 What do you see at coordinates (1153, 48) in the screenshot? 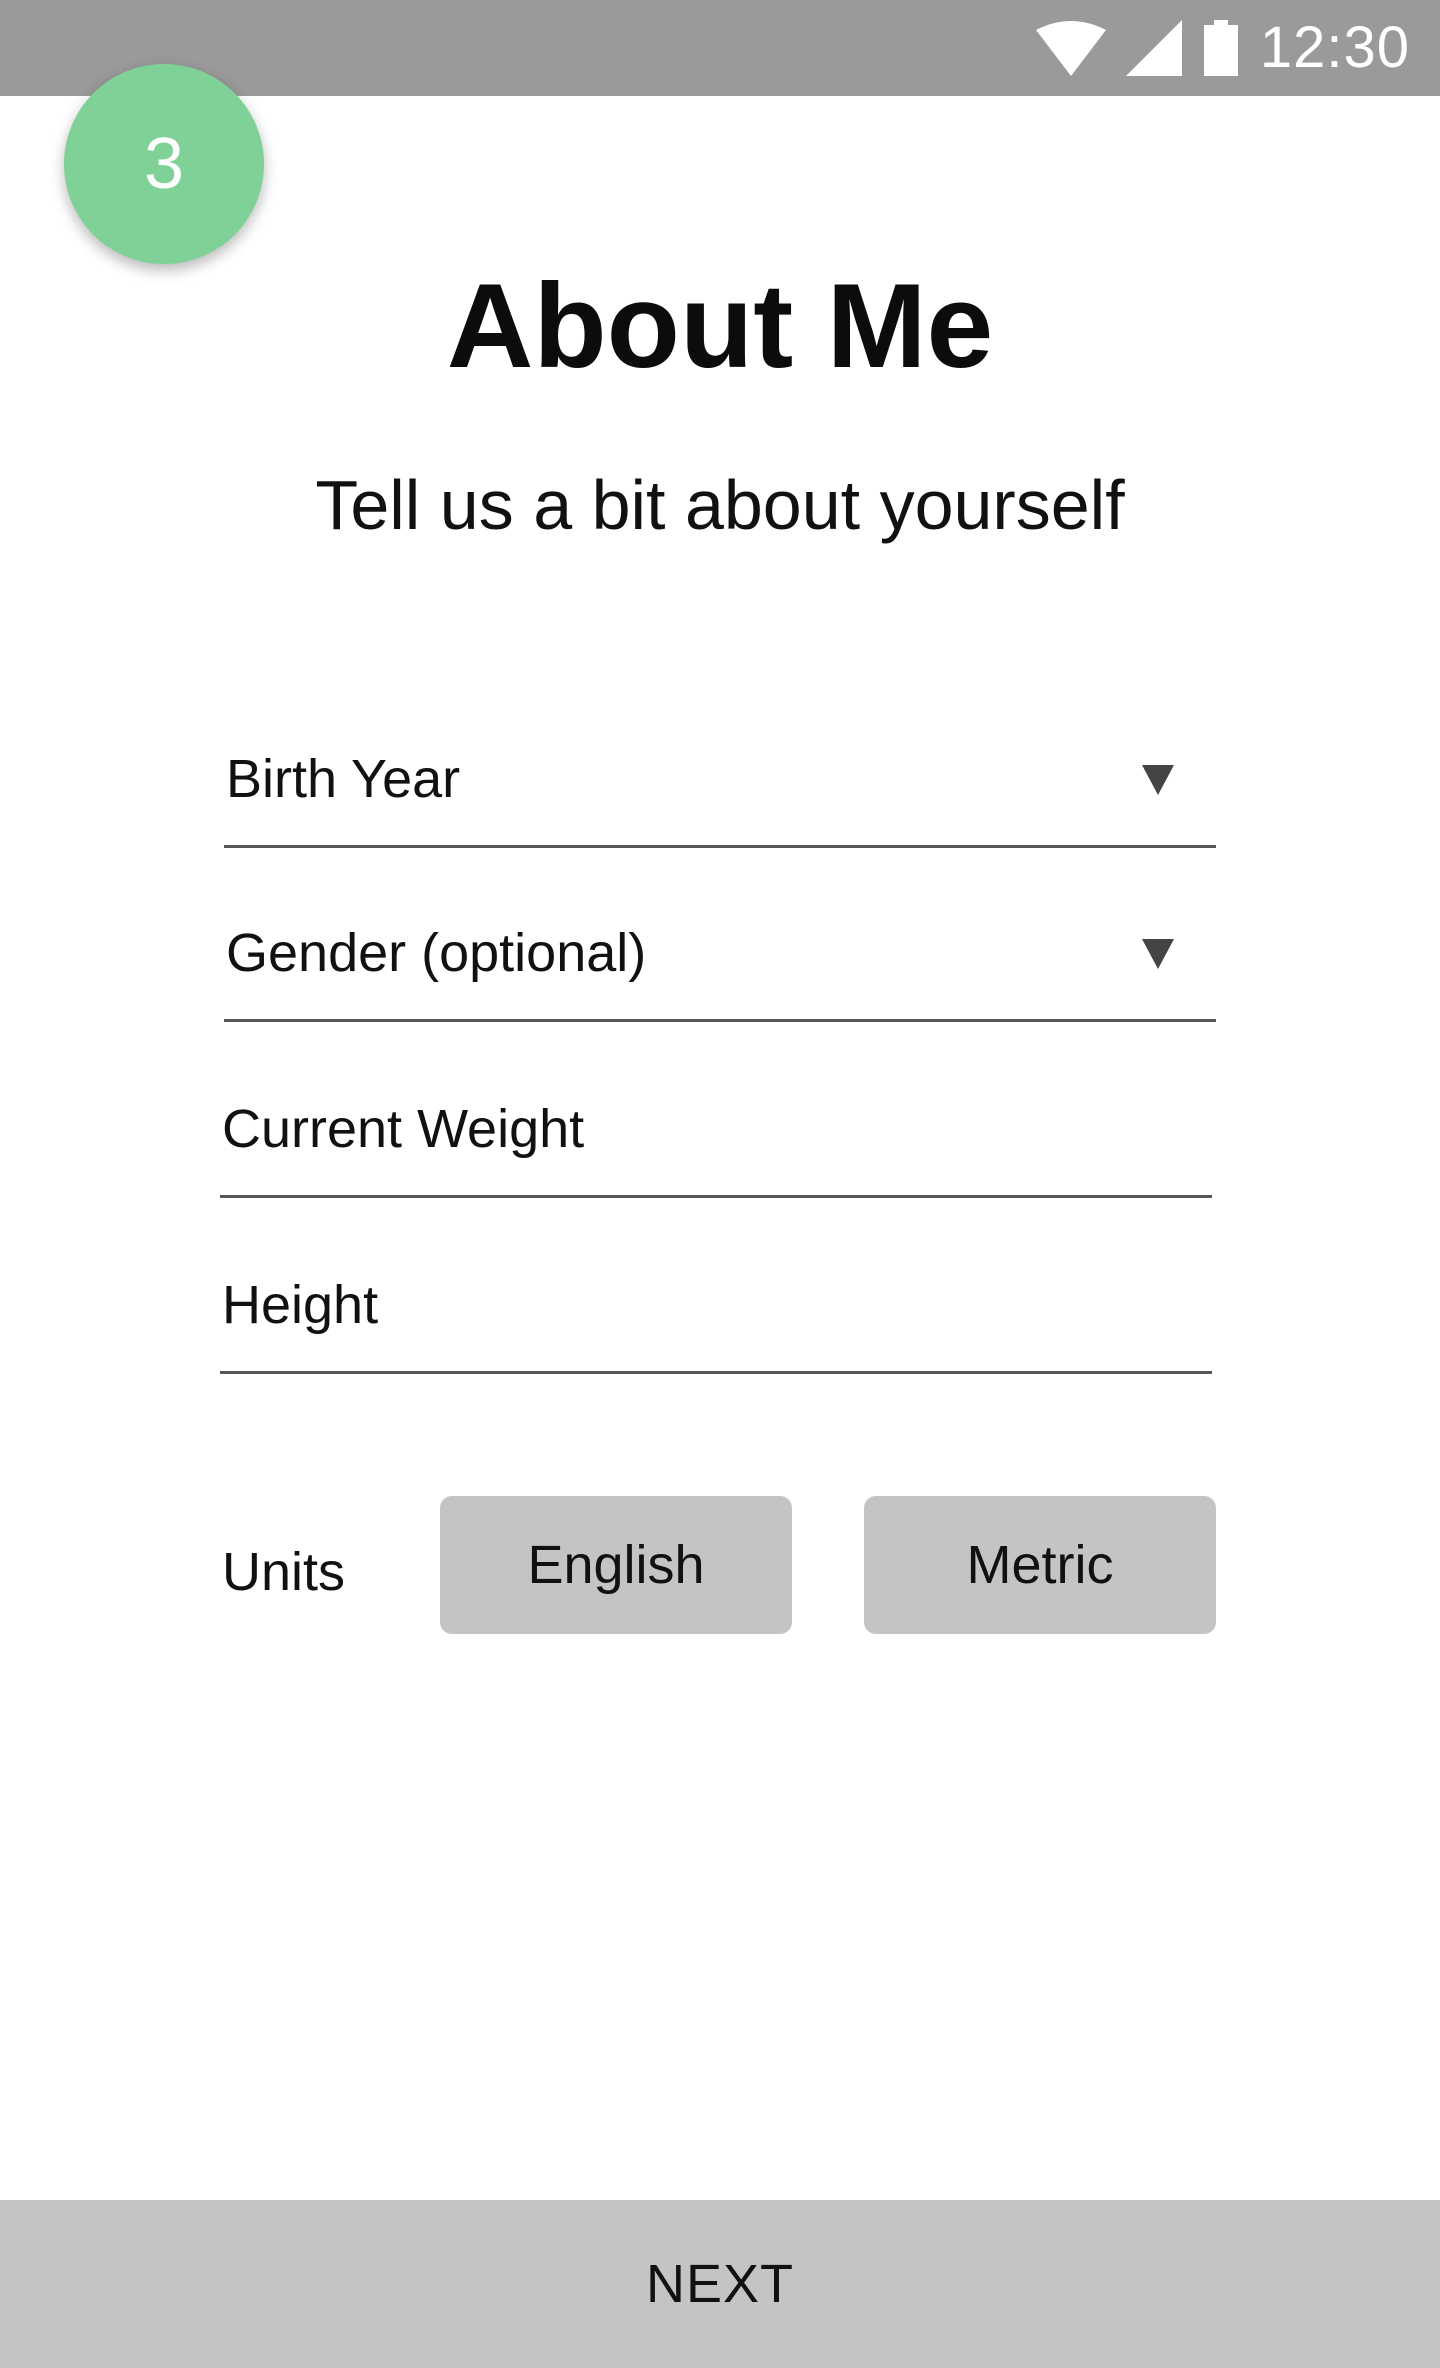
I see `cellular-signal-icon` at bounding box center [1153, 48].